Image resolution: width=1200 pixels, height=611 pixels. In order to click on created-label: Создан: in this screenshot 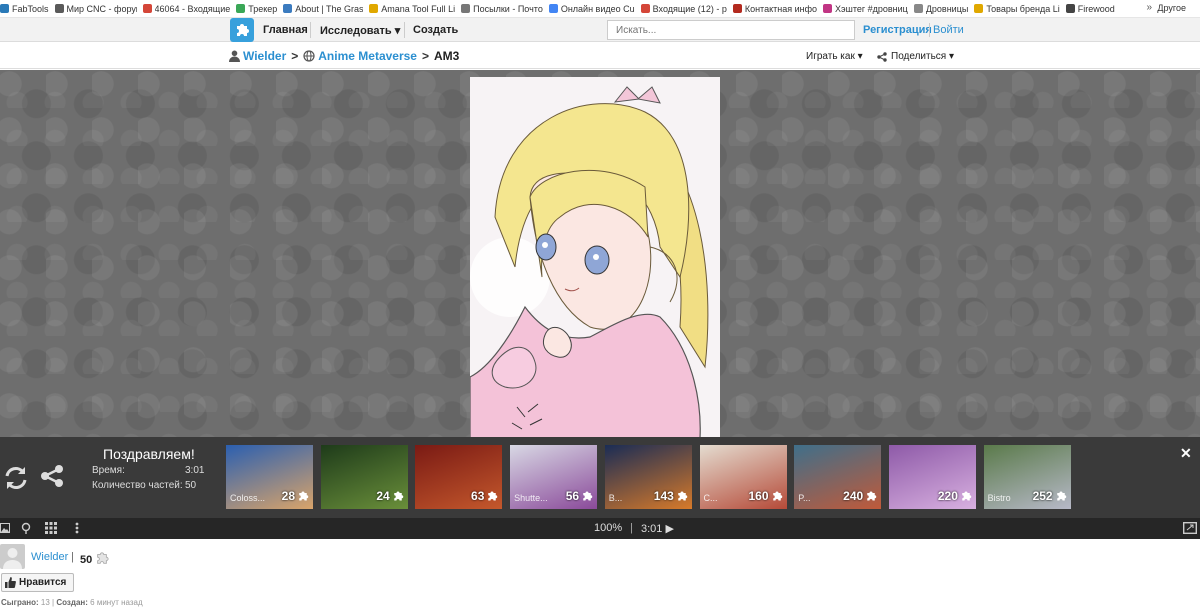, I will do `click(72, 602)`.